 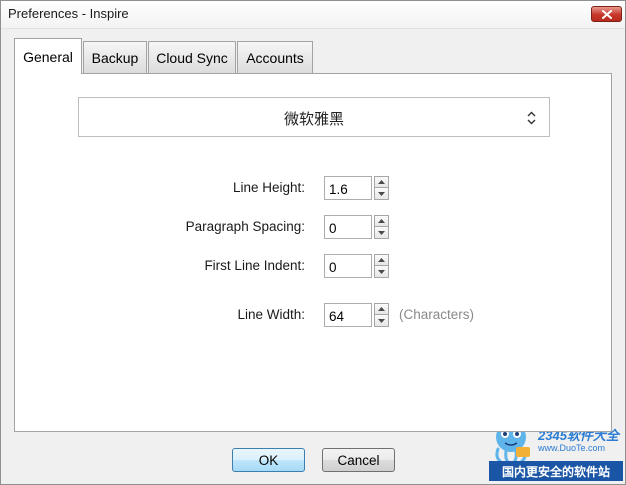 What do you see at coordinates (556, 471) in the screenshot?
I see `watermark-slogan: 国内更安全的软件站` at bounding box center [556, 471].